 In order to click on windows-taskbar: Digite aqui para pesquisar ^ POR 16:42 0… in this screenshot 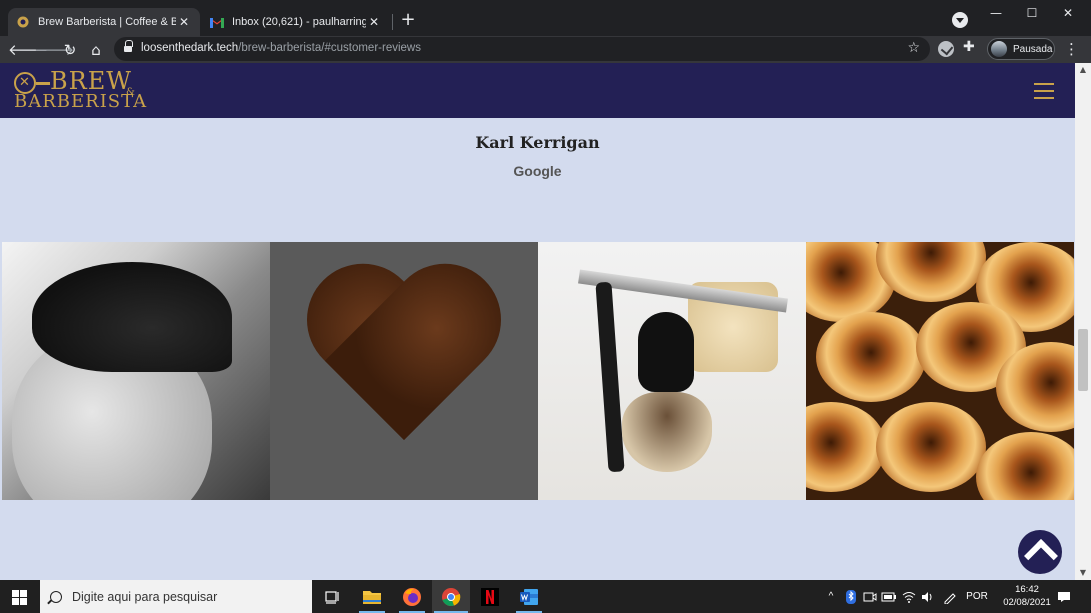, I will do `click(545, 596)`.